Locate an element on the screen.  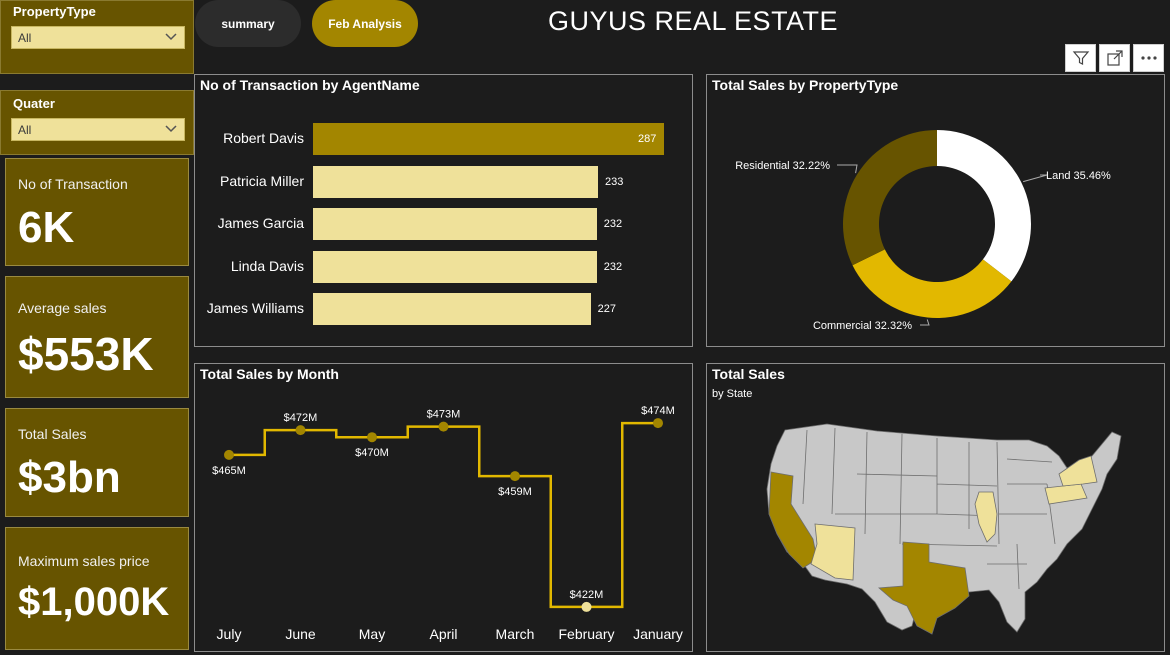
bar-row: James Garcia 232 is located at coordinates (442, 224).